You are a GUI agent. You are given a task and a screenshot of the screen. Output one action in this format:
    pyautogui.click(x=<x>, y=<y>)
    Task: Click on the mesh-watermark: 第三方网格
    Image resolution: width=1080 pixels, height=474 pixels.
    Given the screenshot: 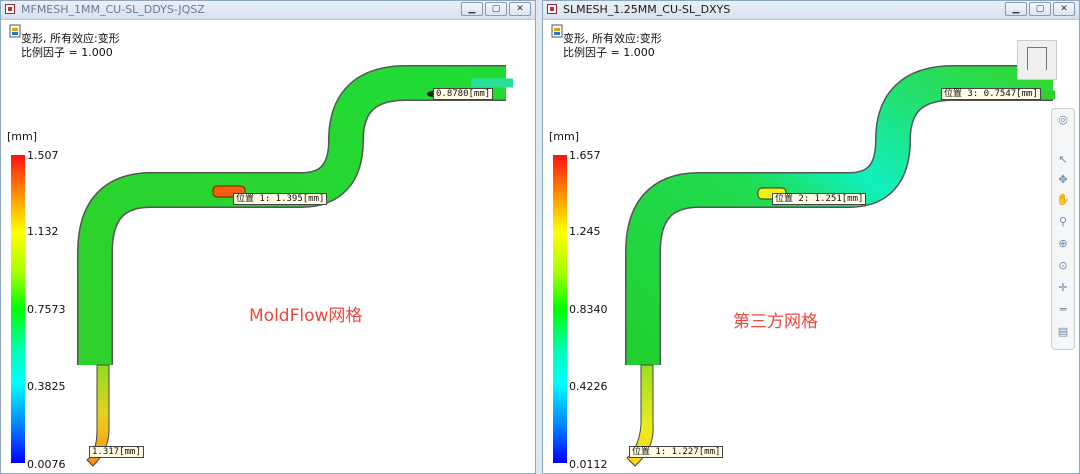 What is the action you would take?
    pyautogui.click(x=775, y=322)
    